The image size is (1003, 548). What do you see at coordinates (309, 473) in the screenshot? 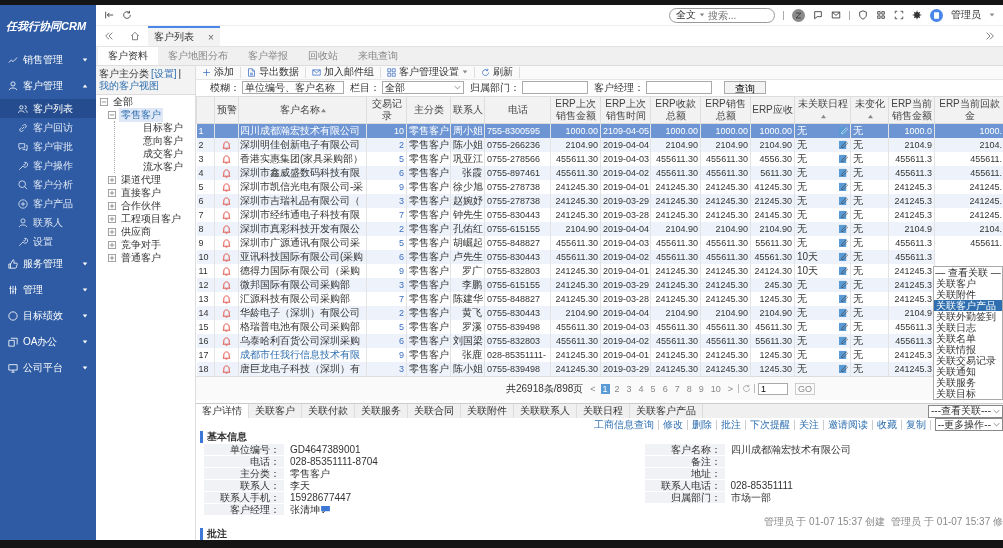
I see `field-value: 零售客户` at bounding box center [309, 473].